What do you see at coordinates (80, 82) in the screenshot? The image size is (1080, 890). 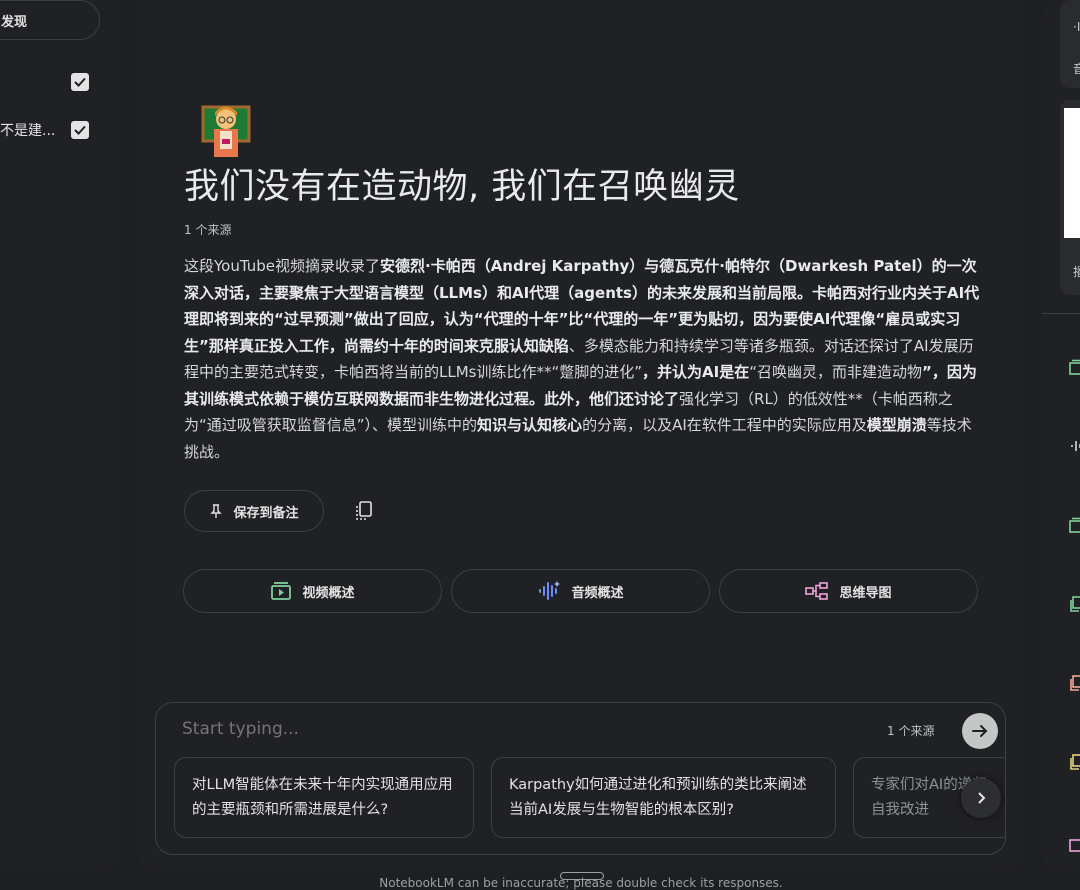 I see `select-all-checkbox` at bounding box center [80, 82].